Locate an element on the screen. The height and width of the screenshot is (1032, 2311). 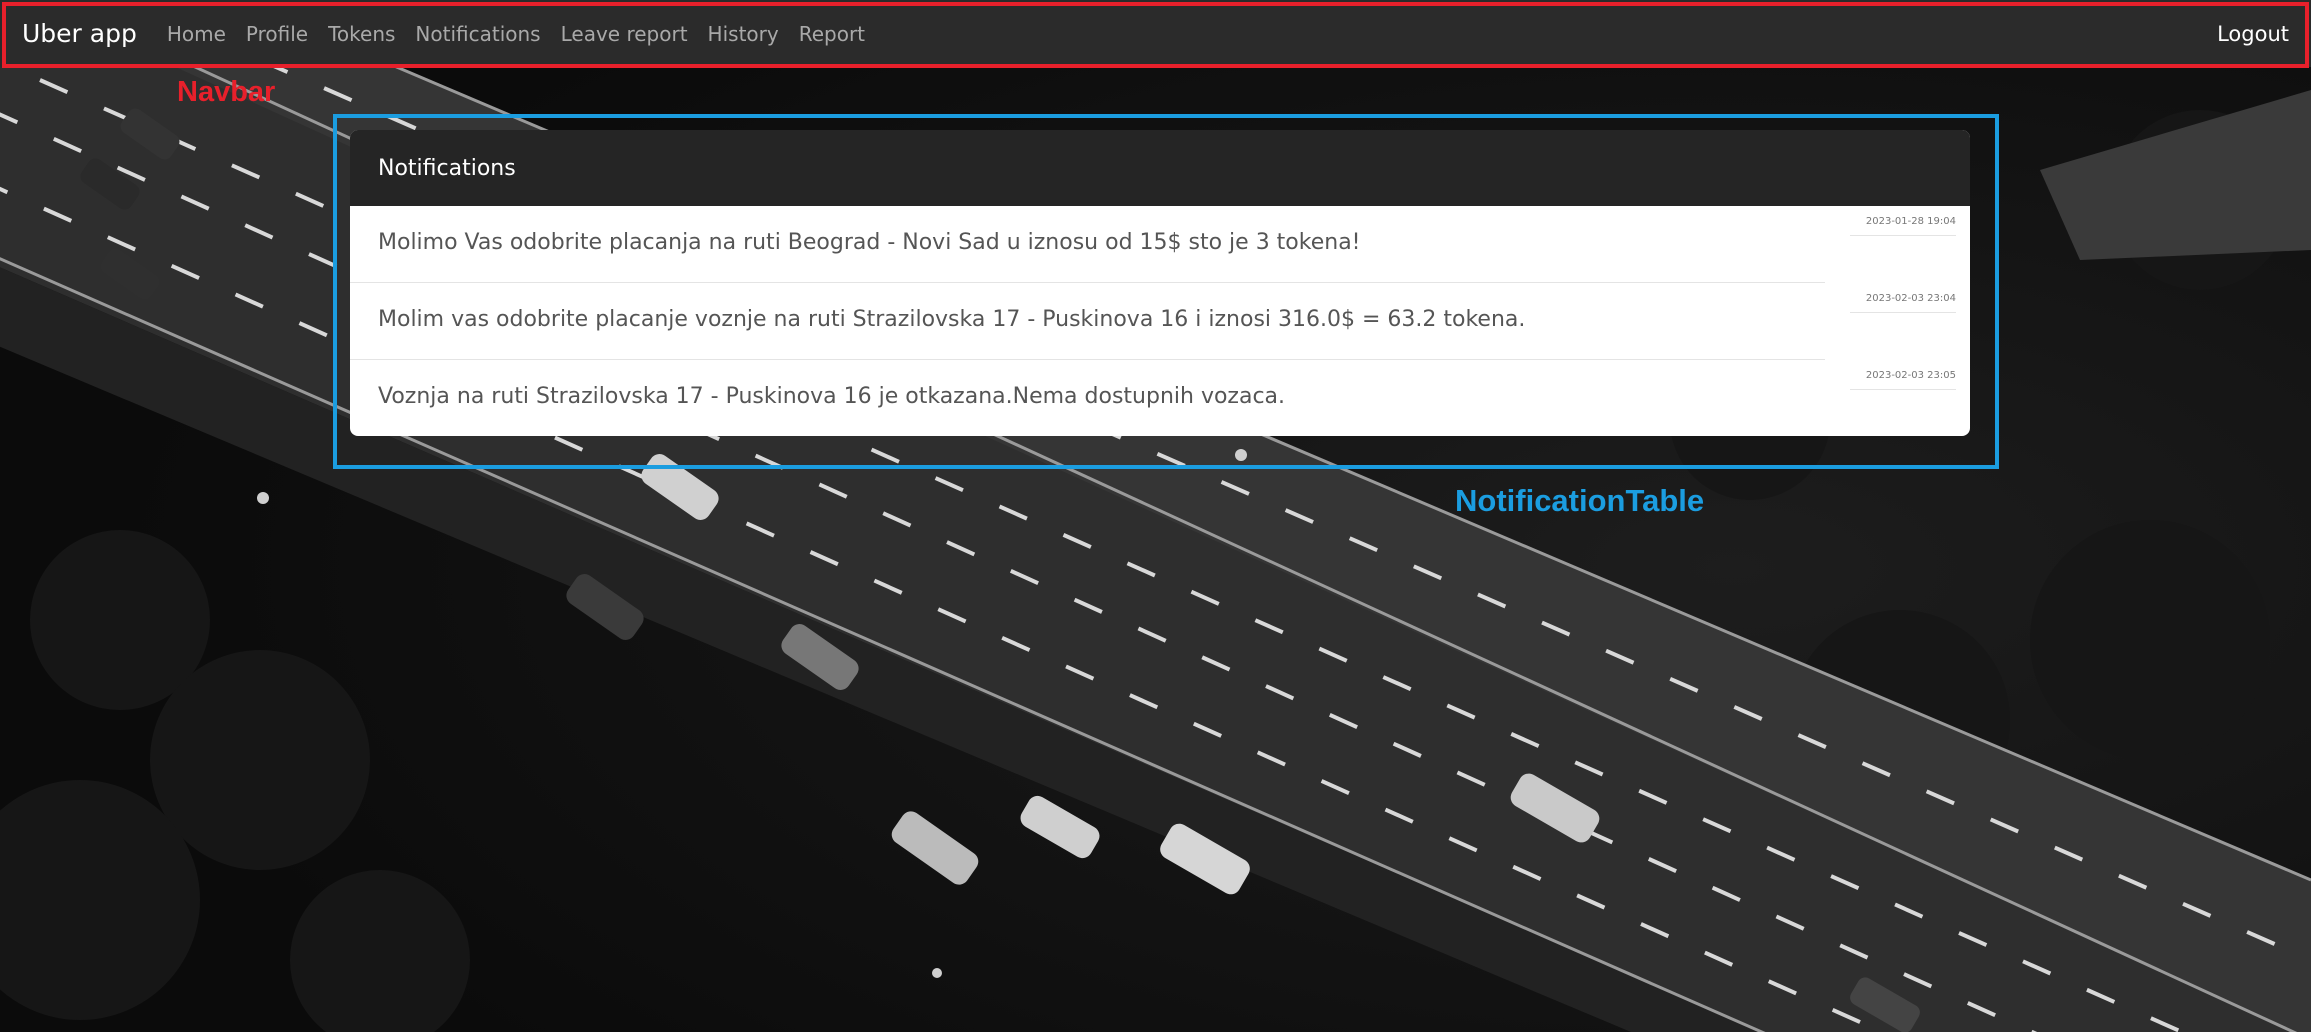
notification-timestamp: 2023-01-28 19:04 is located at coordinates (1903, 226).